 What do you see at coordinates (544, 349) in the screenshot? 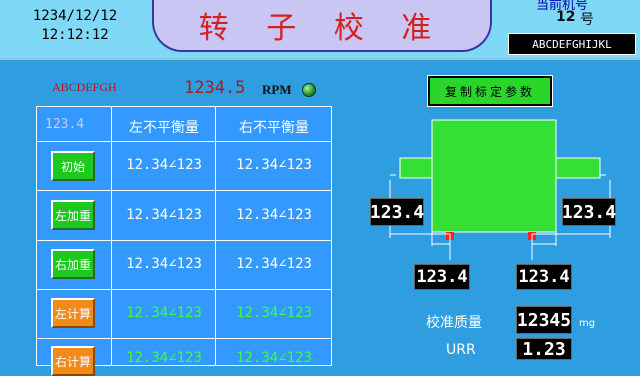
I see `urr-display: 1.23` at bounding box center [544, 349].